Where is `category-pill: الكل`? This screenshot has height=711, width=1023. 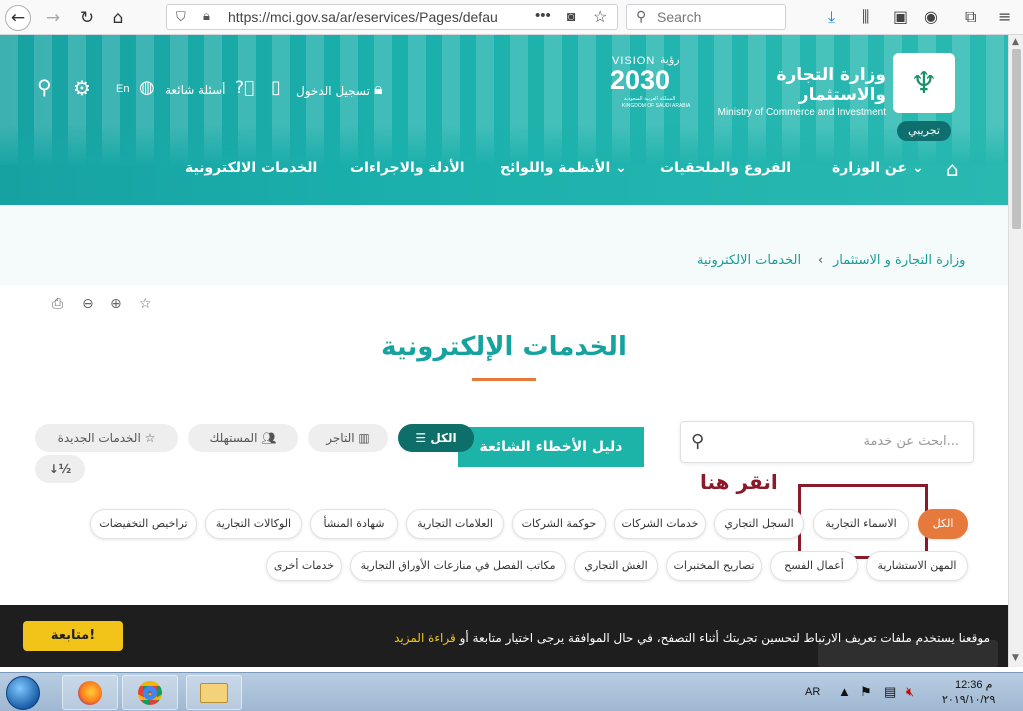 category-pill: الكل is located at coordinates (943, 524).